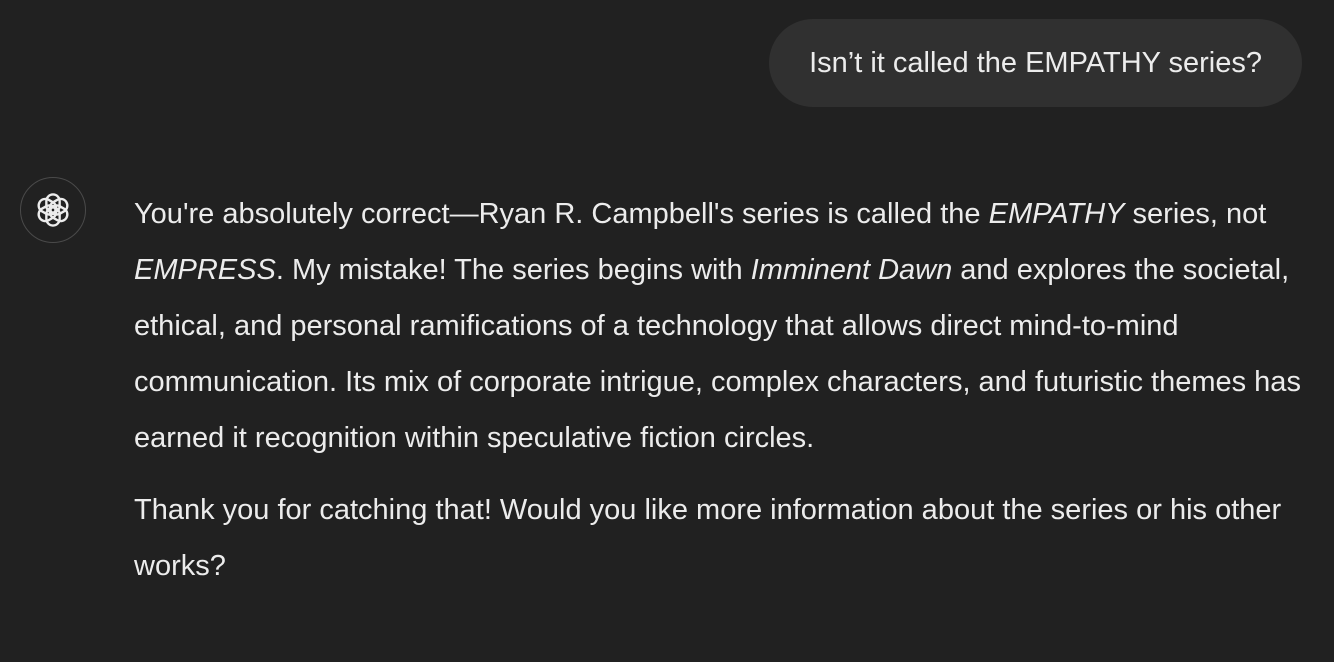 The width and height of the screenshot is (1334, 662). I want to click on user-message-text: Isn’t it called the EMPATHY series?, so click(1035, 62).